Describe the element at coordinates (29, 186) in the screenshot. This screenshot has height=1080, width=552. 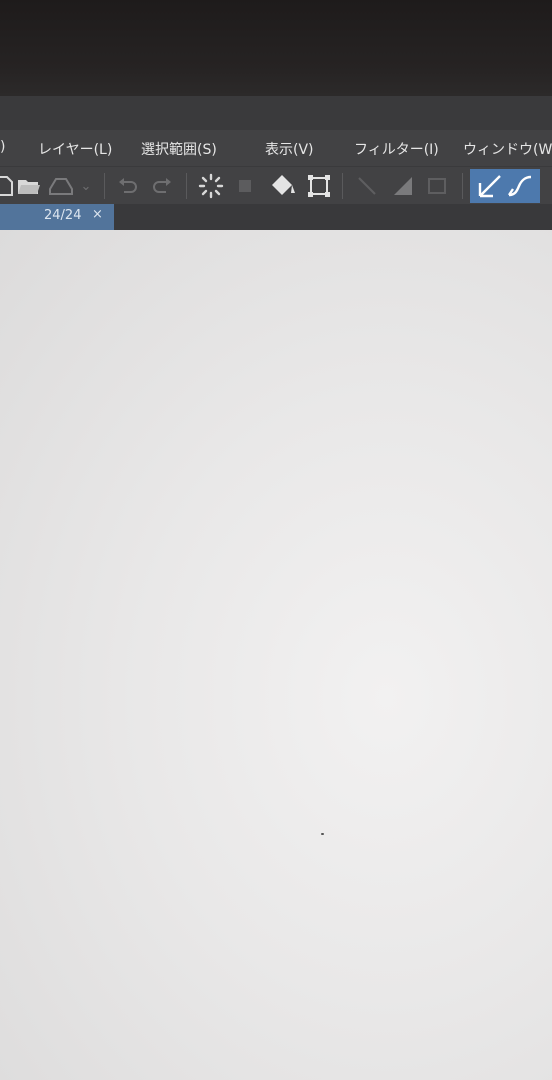
I see `open-folder-icon` at that location.